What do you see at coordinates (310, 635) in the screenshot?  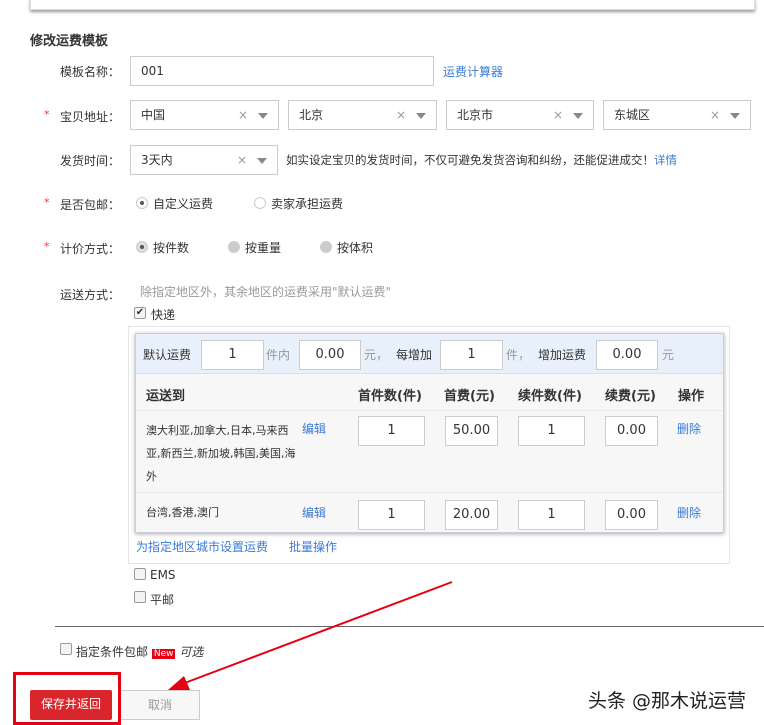 I see `annotation-arrow` at bounding box center [310, 635].